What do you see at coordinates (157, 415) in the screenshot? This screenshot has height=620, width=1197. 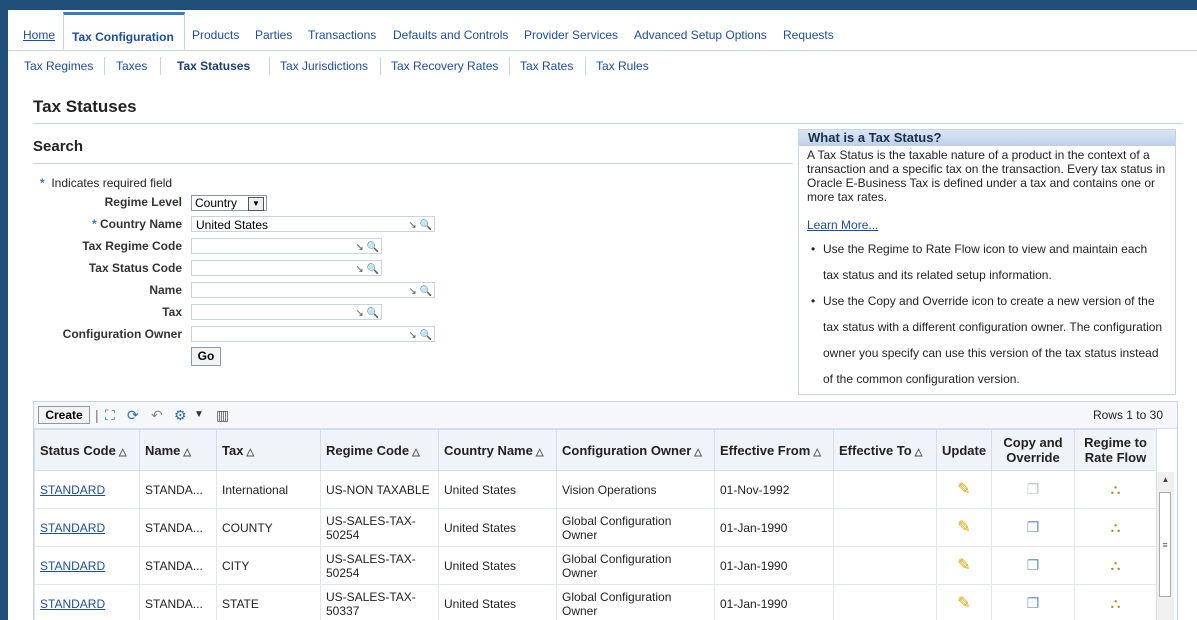 I see `undo-icon: ↶` at bounding box center [157, 415].